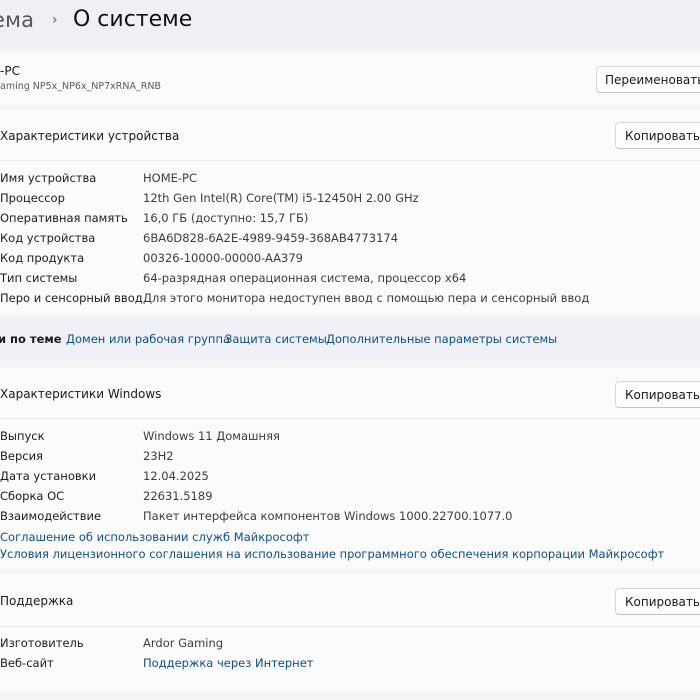 The height and width of the screenshot is (700, 700). I want to click on spec-value-device-id: 6BA6D828-6A2E-4989-9459-368AB4773174, so click(271, 238).